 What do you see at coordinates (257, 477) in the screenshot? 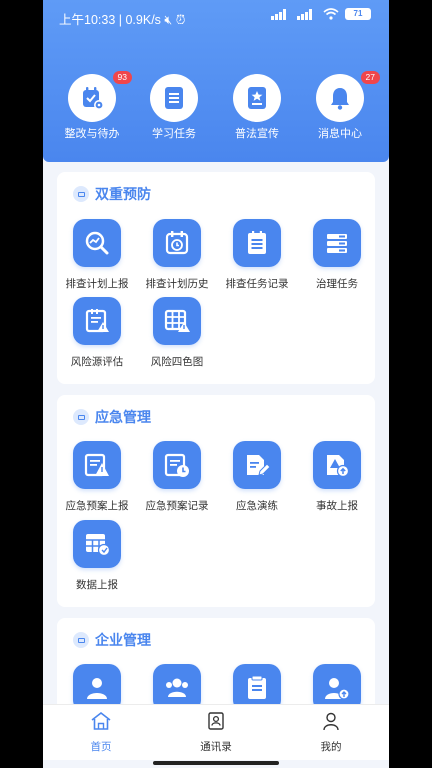
I see `grid-item: 应急演练` at bounding box center [257, 477].